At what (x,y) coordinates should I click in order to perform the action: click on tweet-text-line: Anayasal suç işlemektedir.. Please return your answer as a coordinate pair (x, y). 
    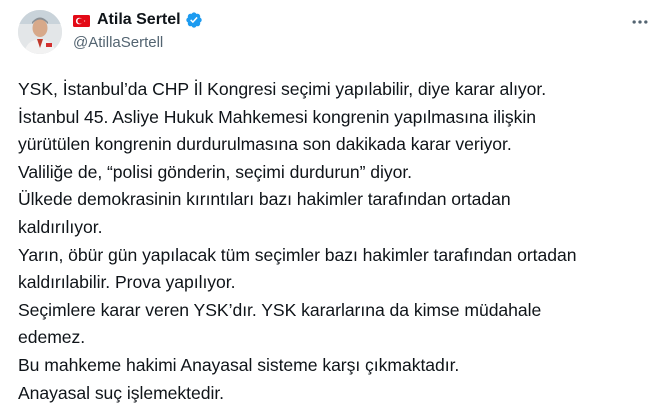
    Looking at the image, I should click on (121, 392).